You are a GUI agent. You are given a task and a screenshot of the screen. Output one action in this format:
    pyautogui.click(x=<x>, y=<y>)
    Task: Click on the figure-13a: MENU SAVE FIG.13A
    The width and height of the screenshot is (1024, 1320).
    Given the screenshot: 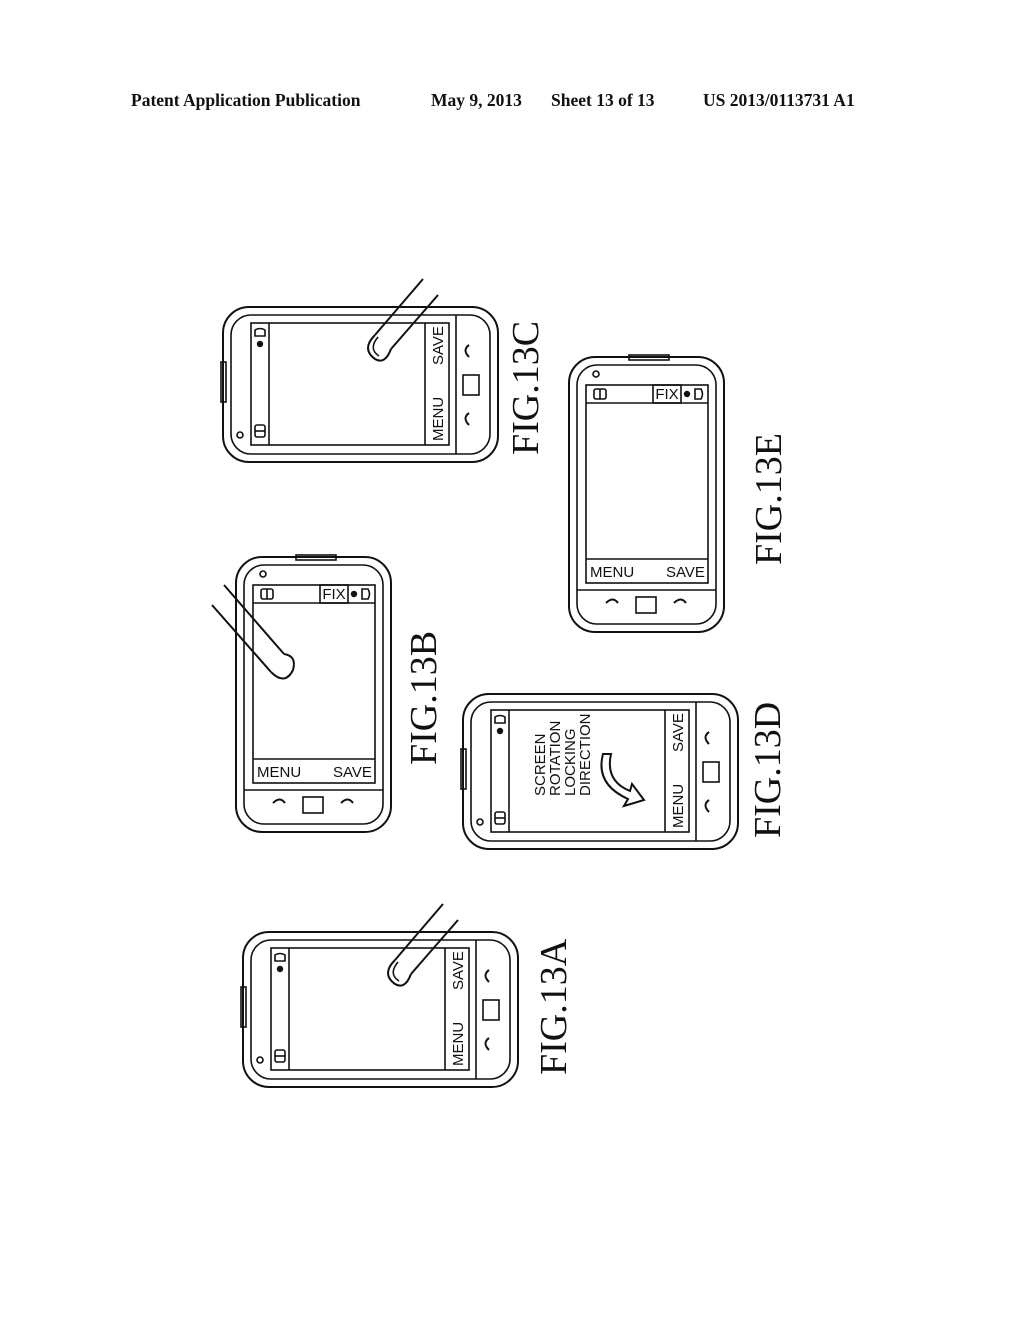 What is the action you would take?
    pyautogui.click(x=407, y=995)
    